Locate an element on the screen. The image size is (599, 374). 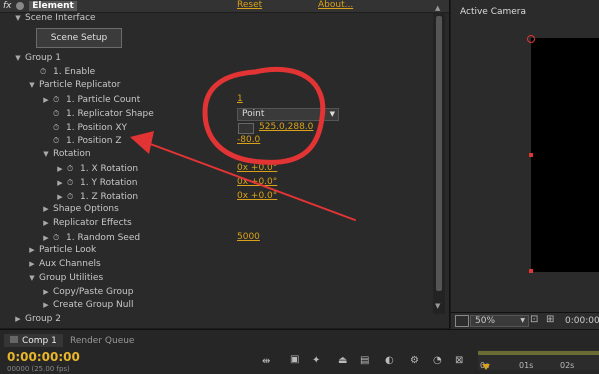
viewer-title: Active Camera is located at coordinates (493, 12).